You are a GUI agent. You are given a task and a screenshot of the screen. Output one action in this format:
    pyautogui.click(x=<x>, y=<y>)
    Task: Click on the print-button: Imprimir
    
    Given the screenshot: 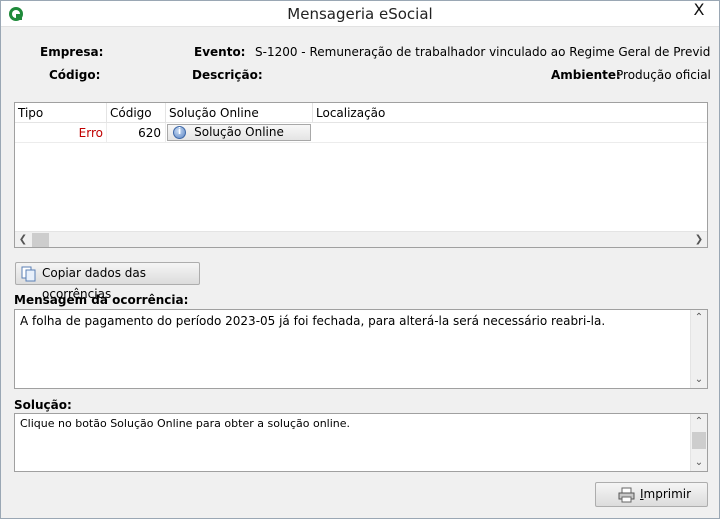 What is the action you would take?
    pyautogui.click(x=651, y=494)
    